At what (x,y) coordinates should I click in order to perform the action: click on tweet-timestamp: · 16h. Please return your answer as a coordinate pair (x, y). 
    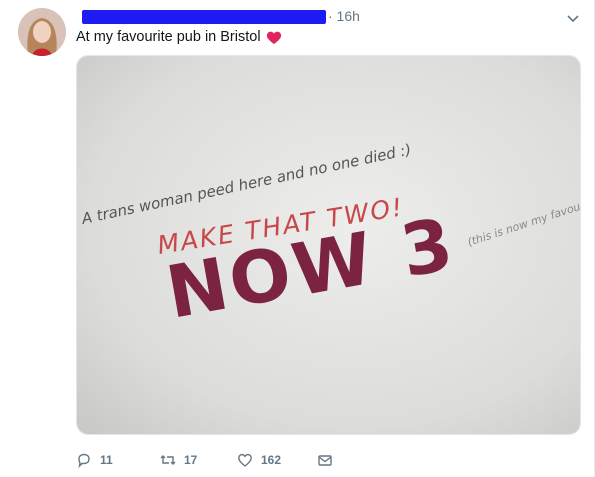
    Looking at the image, I should click on (344, 16).